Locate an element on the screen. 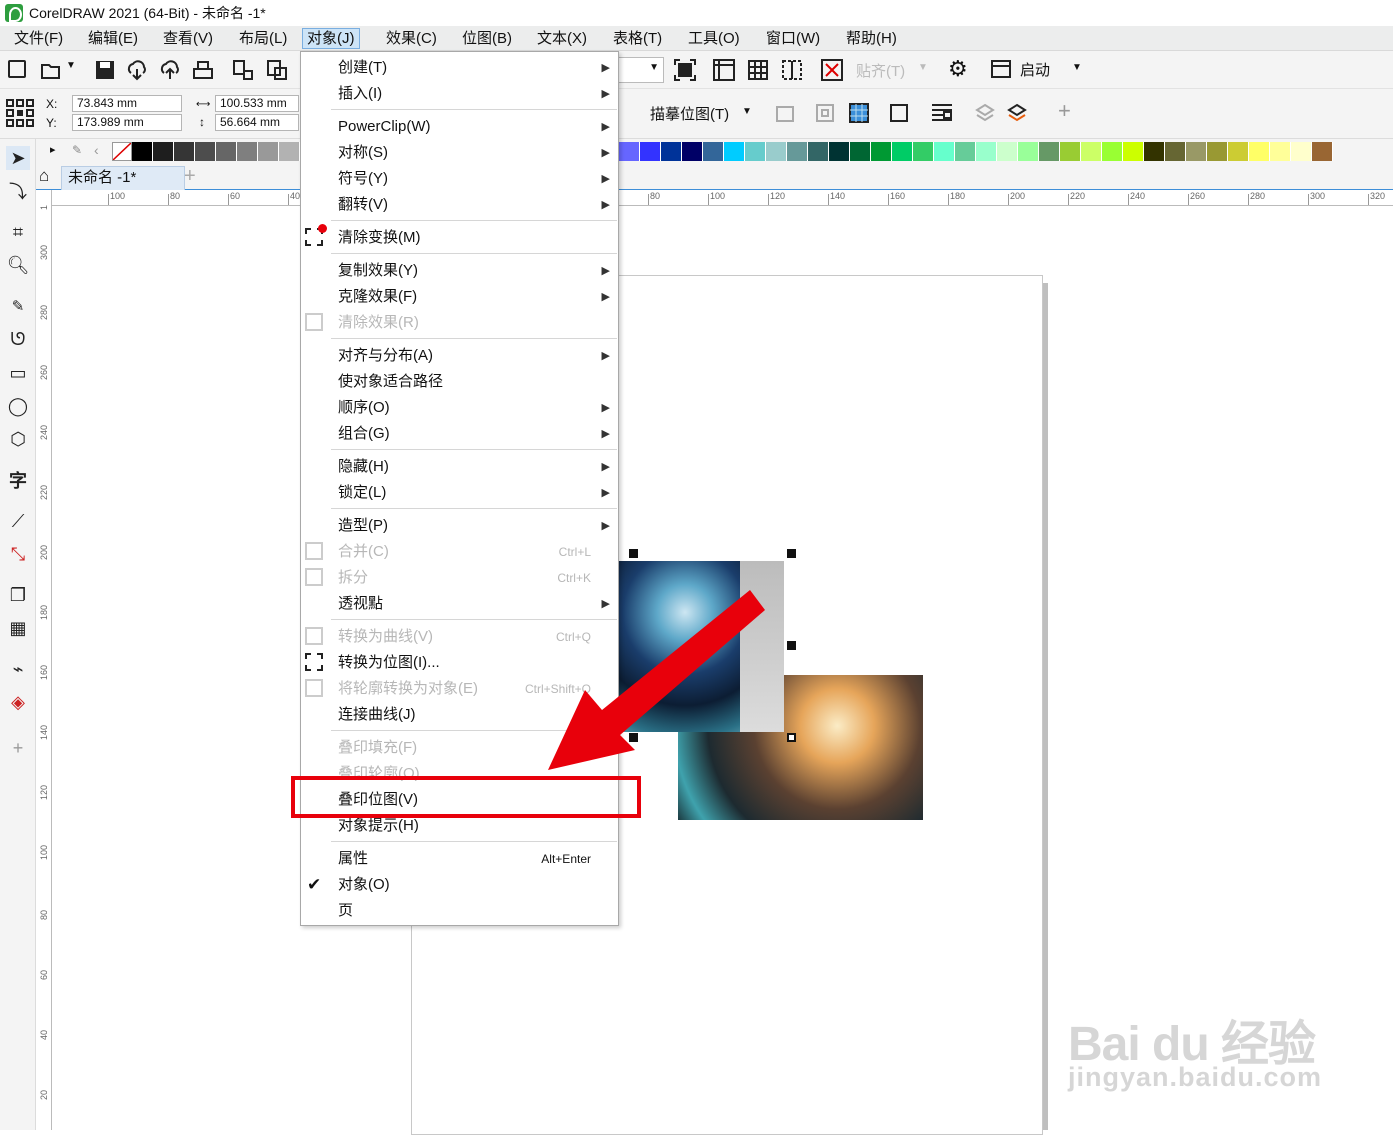  transparency-tool-icon: ▦ is located at coordinates (18, 628).